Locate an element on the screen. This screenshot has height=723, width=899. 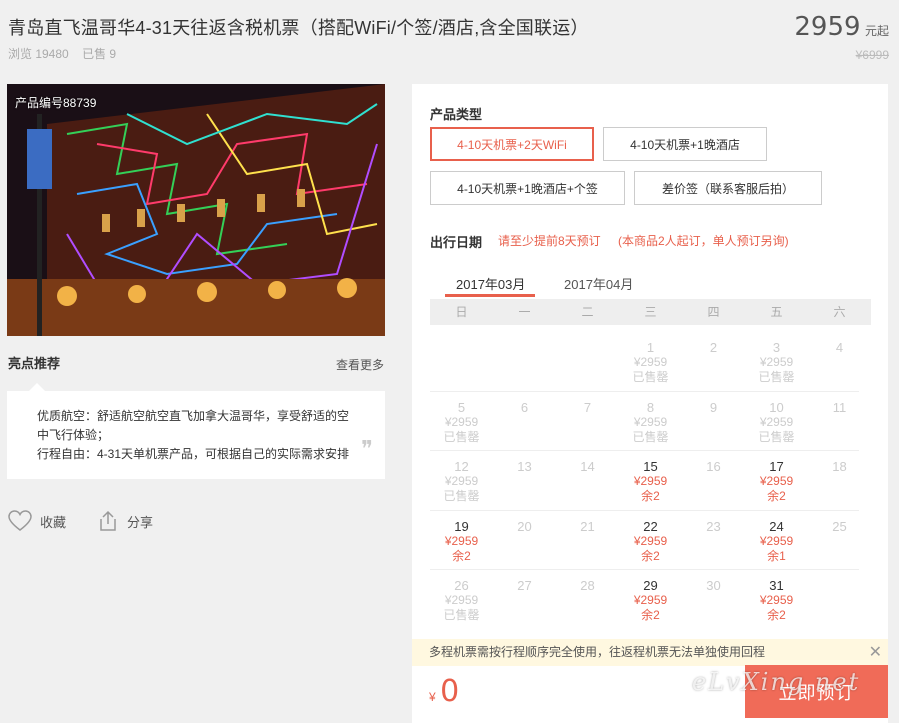
notice-bar: 多程机票需按行程顺序完全使用，往返程机票无法单独使用回程 ✕ is located at coordinates (650, 652).